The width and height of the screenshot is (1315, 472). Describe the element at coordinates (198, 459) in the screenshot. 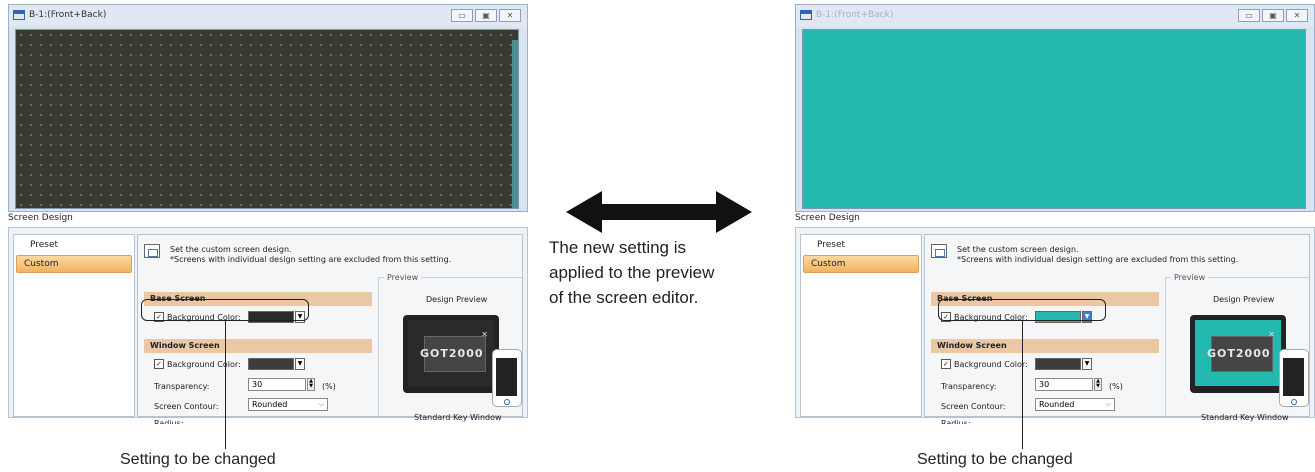

I see `left-caption: Setting to be changed` at that location.